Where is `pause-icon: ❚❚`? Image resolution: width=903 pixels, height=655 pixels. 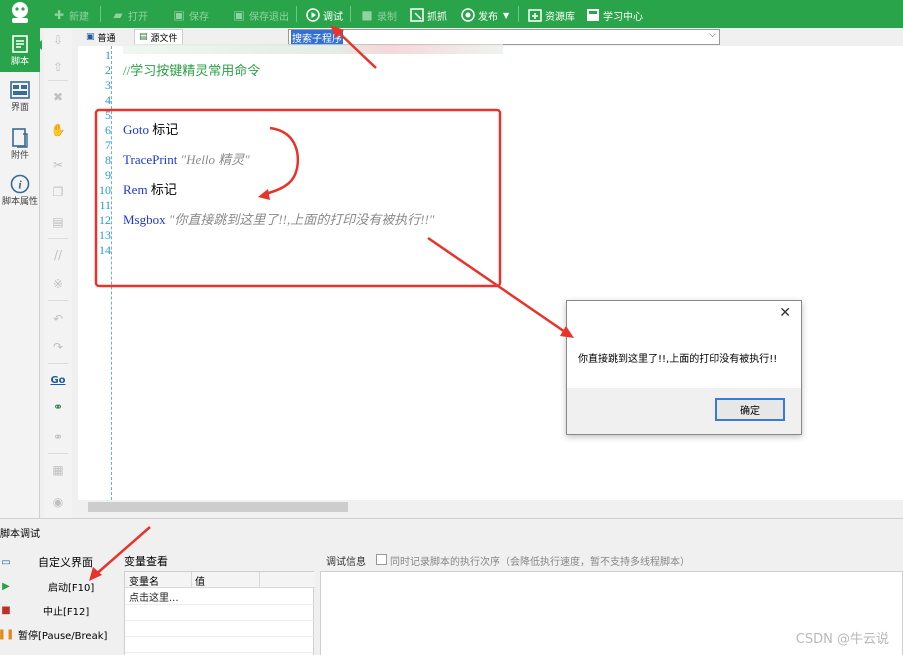
pause-icon: ❚❚ is located at coordinates (7, 634).